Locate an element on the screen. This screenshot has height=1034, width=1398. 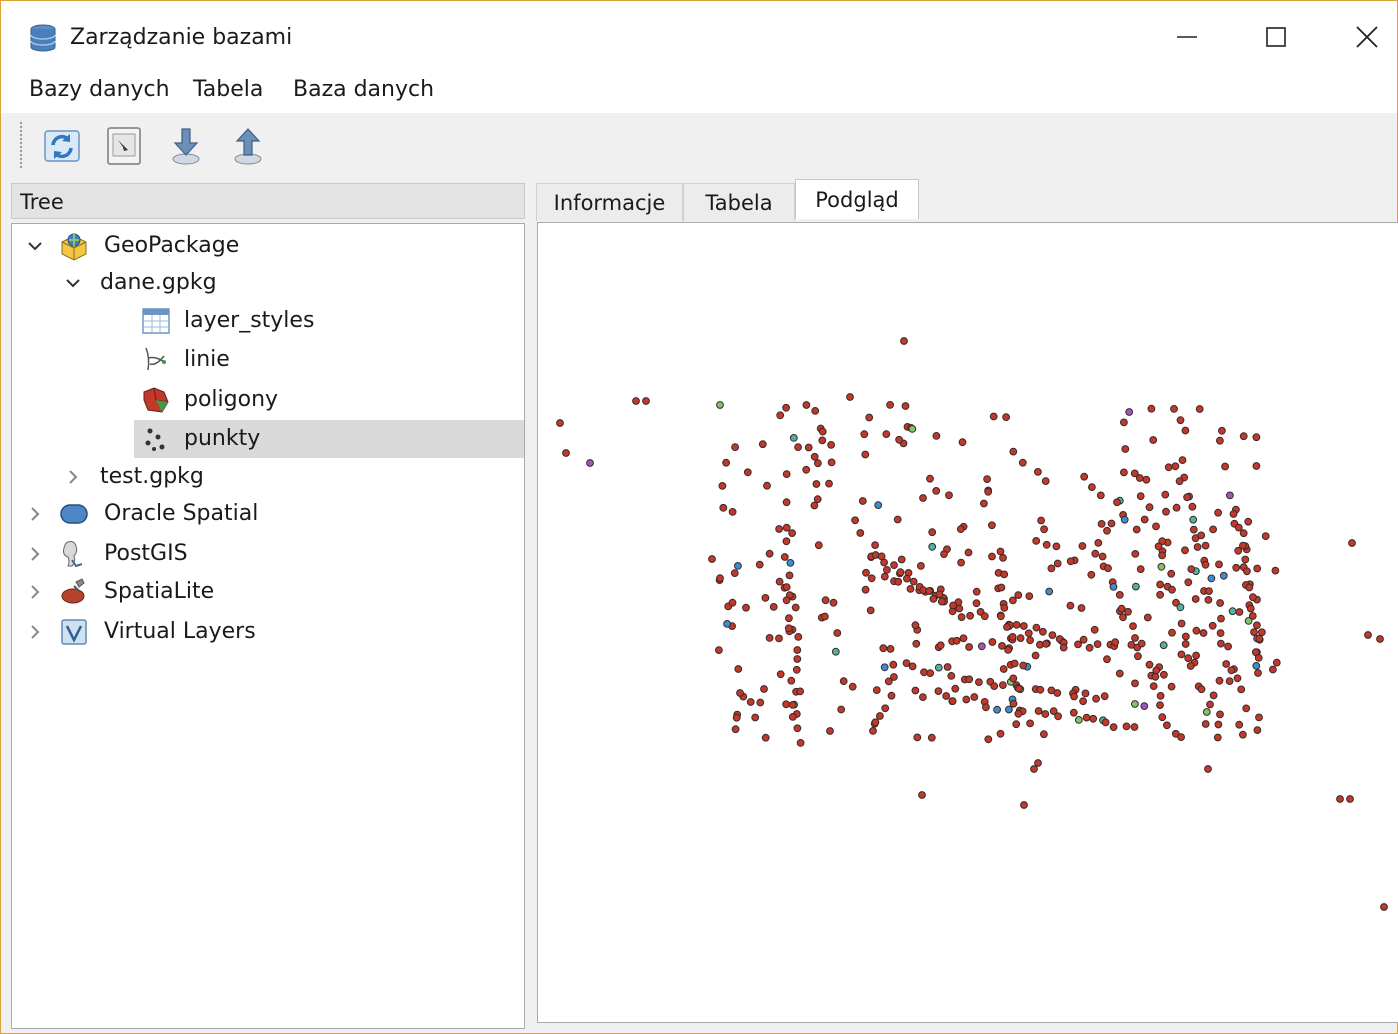
tree-node-layer-styles: layer_styles is located at coordinates (268, 321).